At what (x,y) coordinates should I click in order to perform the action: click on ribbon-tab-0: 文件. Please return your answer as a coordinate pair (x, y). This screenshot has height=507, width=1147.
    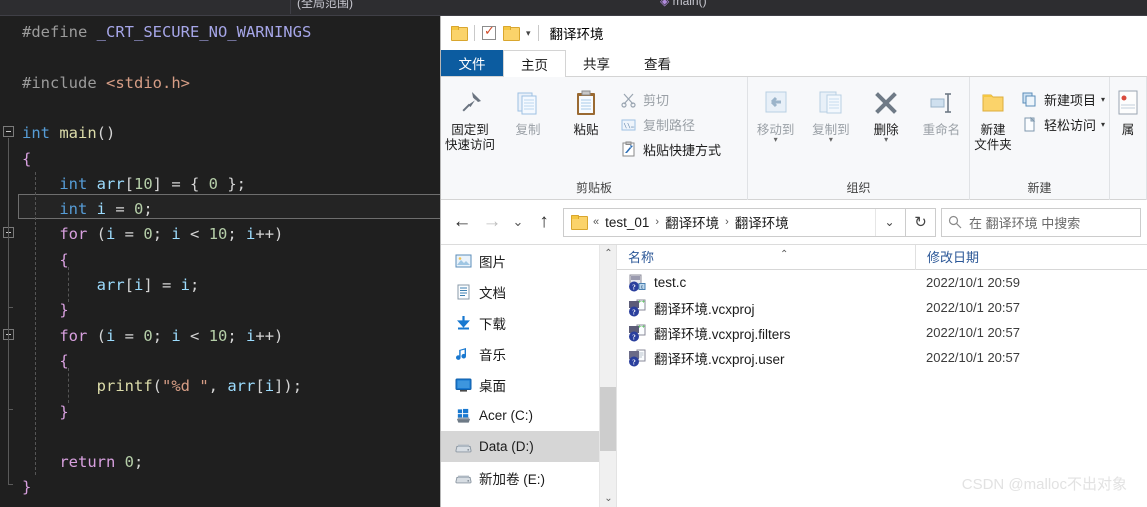
    Looking at the image, I should click on (472, 63).